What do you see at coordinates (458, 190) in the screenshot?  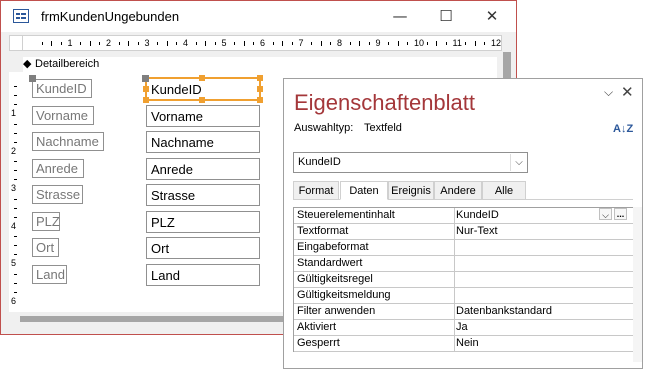 I see `tab-andere: Andere` at bounding box center [458, 190].